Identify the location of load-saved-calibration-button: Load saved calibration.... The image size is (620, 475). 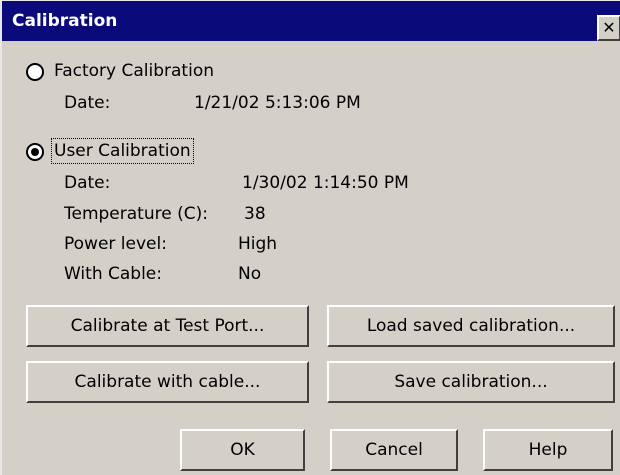
(471, 326).